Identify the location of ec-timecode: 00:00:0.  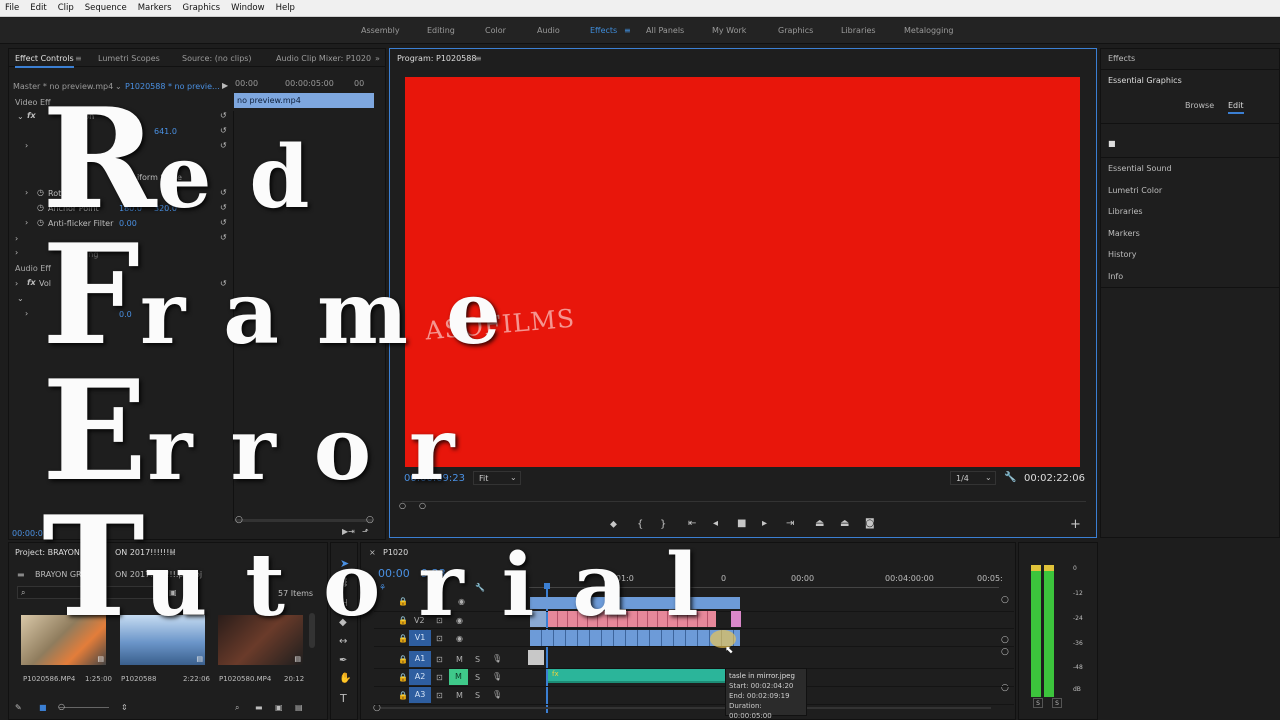
(27, 533).